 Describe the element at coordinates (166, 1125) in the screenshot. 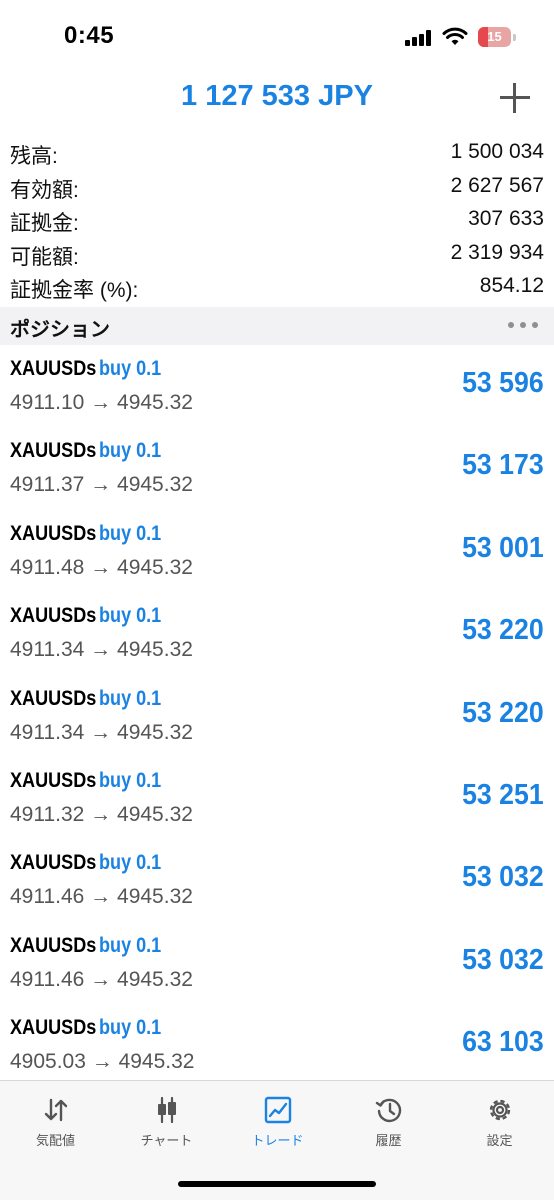

I see `tab-chart: チャート` at that location.